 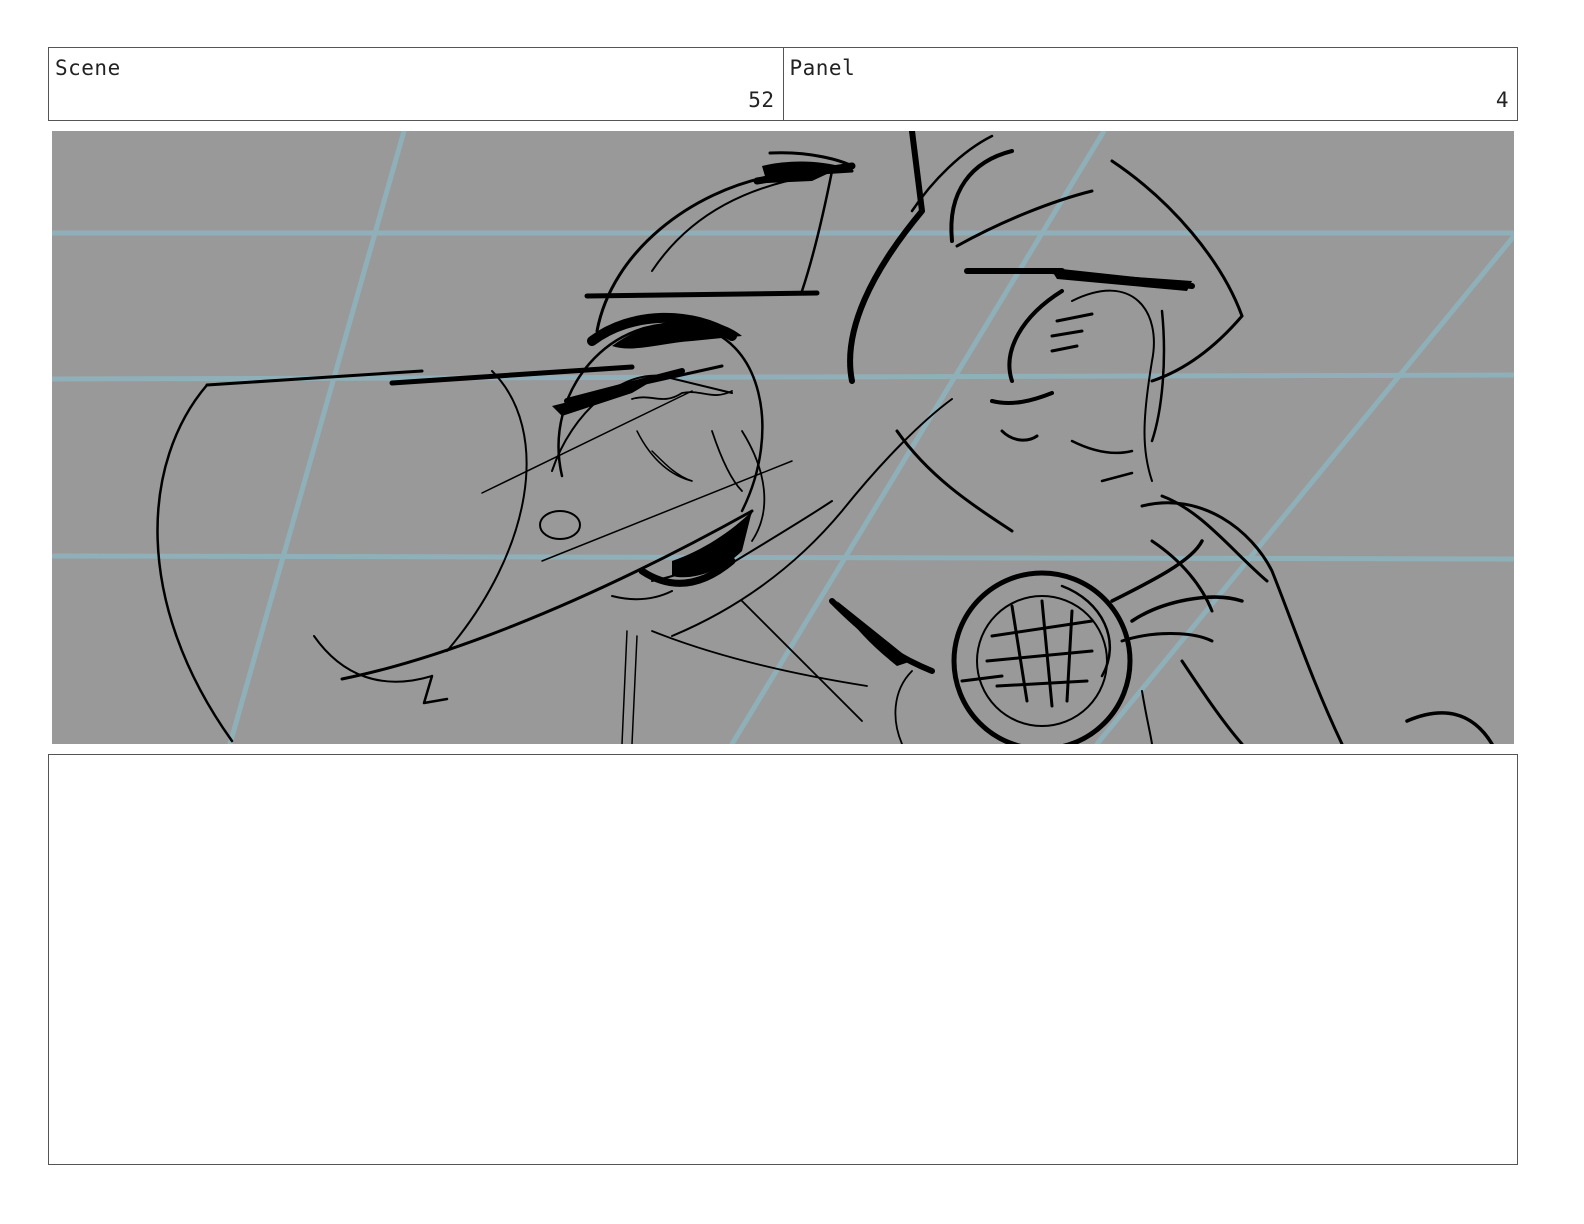 I want to click on scene-number: 52, so click(x=761, y=100).